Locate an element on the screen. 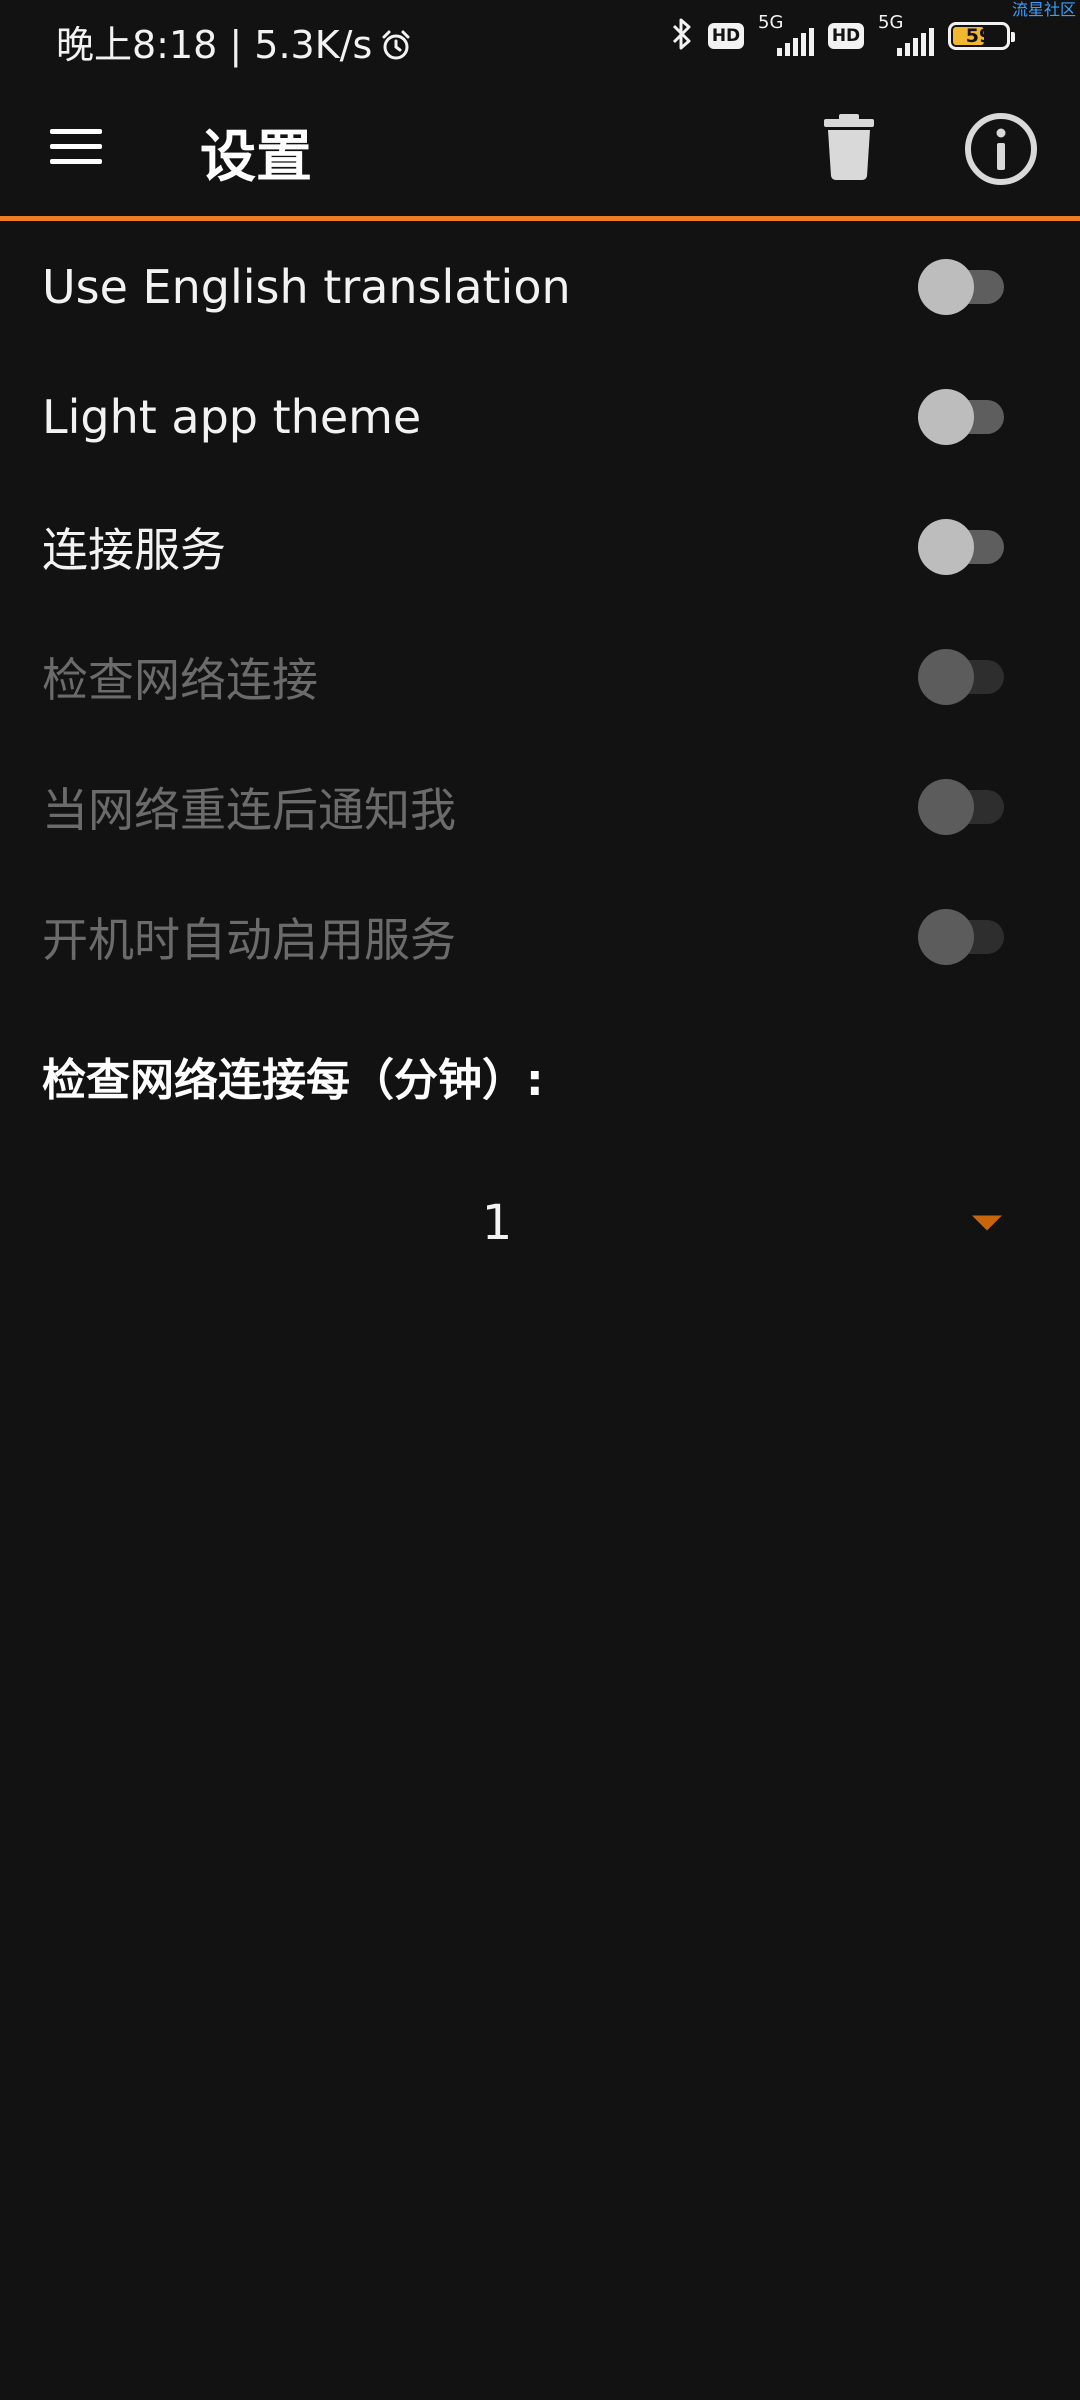 The height and width of the screenshot is (2400, 1080). status-bar: 晚上8:18 | 5.3K/s HD 5G HD 5G 59 流星社区 is located at coordinates (540, 38).